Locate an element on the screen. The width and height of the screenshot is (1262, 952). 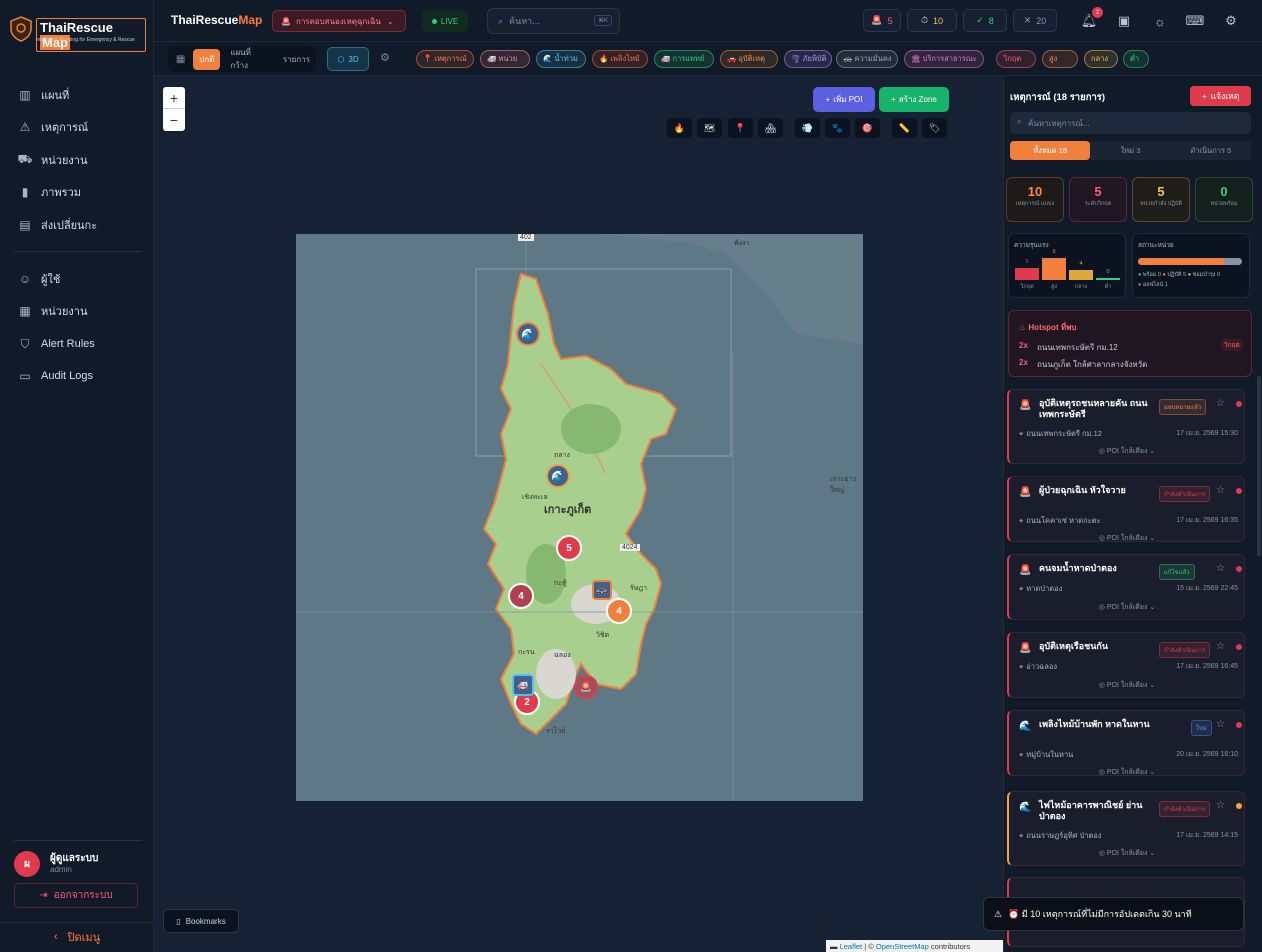
panel-scrollbar is located at coordinates (1259, 466).